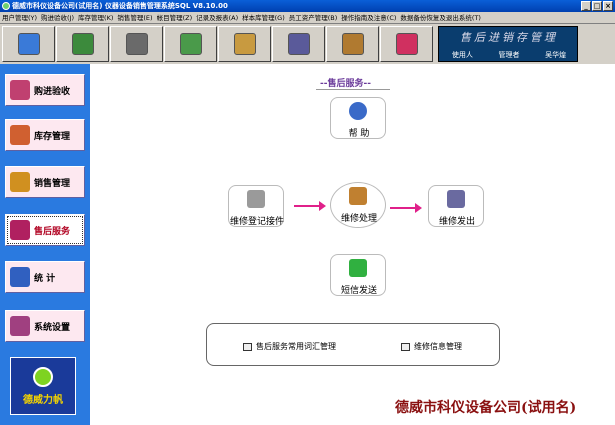 The height and width of the screenshot is (425, 615). What do you see at coordinates (358, 268) in the screenshot?
I see `sms-icon` at bounding box center [358, 268].